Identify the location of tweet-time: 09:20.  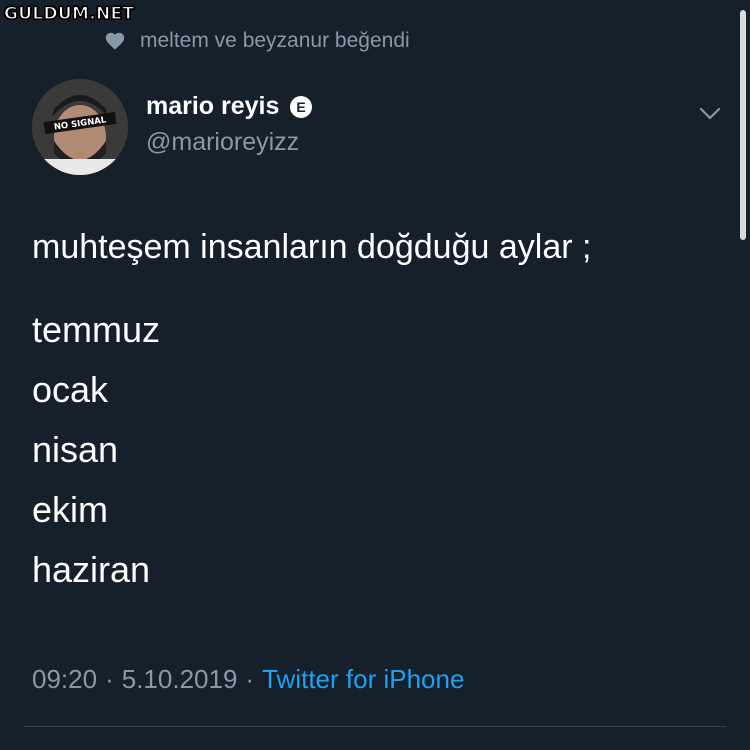
(64, 679).